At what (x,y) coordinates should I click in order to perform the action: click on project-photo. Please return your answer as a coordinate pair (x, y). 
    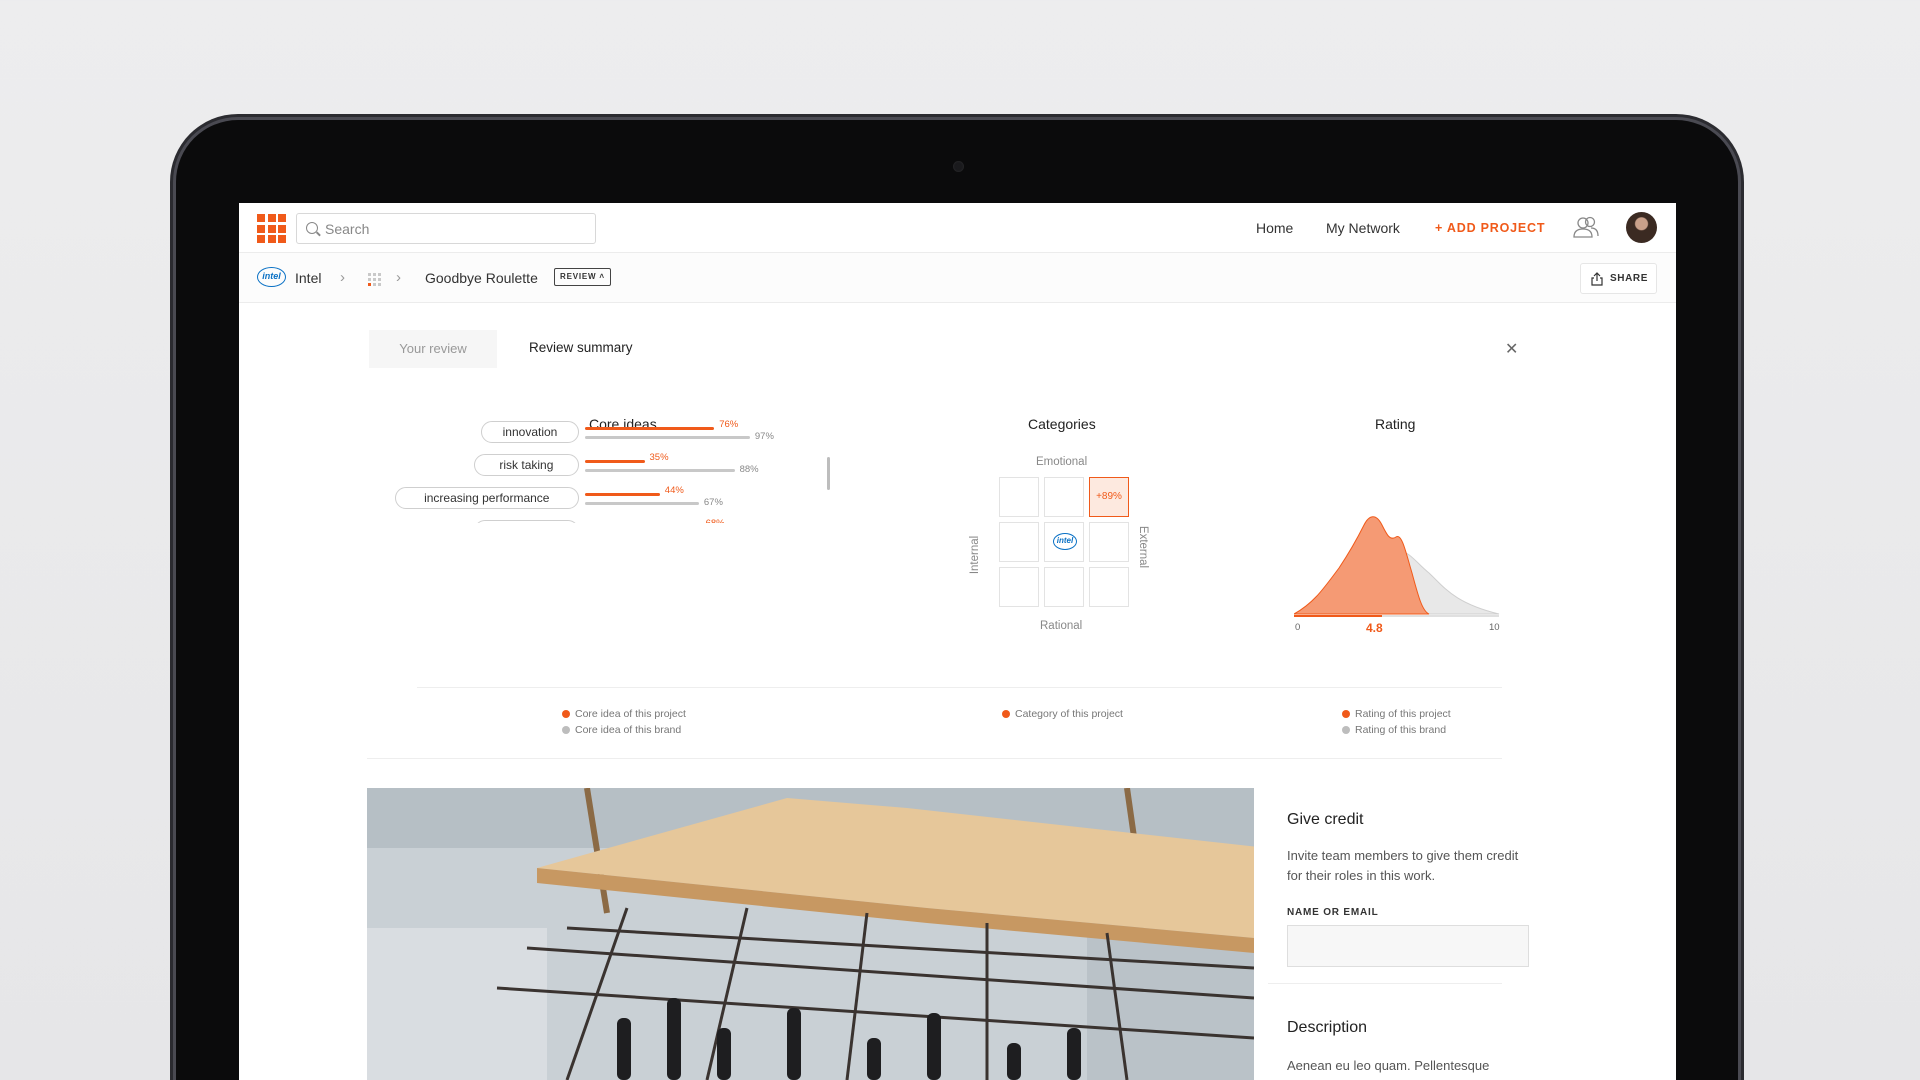
    Looking at the image, I should click on (810, 934).